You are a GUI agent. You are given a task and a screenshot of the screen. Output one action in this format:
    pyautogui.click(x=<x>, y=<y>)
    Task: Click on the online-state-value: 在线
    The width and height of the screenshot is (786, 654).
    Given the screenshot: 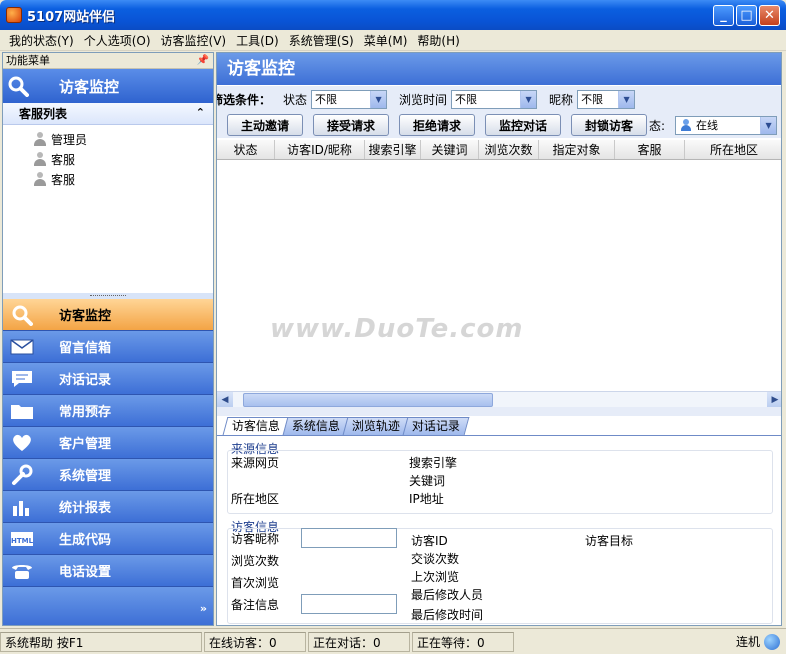 What is the action you would take?
    pyautogui.click(x=707, y=125)
    